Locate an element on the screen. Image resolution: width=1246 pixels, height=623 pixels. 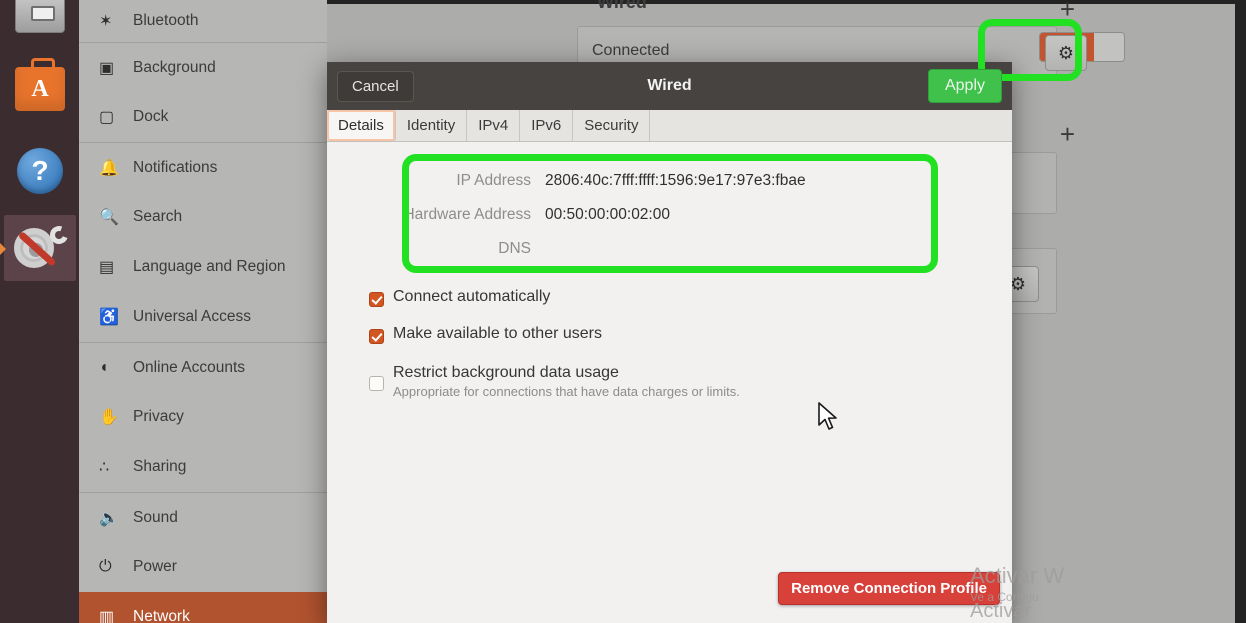
sidebar-item-label: Bluetooth is located at coordinates (166, 20).